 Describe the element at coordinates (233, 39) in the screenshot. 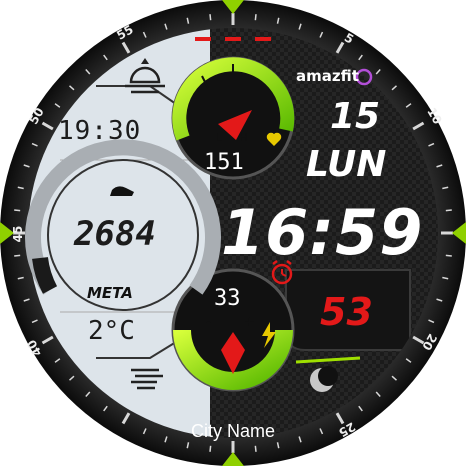

I see `top-marker` at that location.